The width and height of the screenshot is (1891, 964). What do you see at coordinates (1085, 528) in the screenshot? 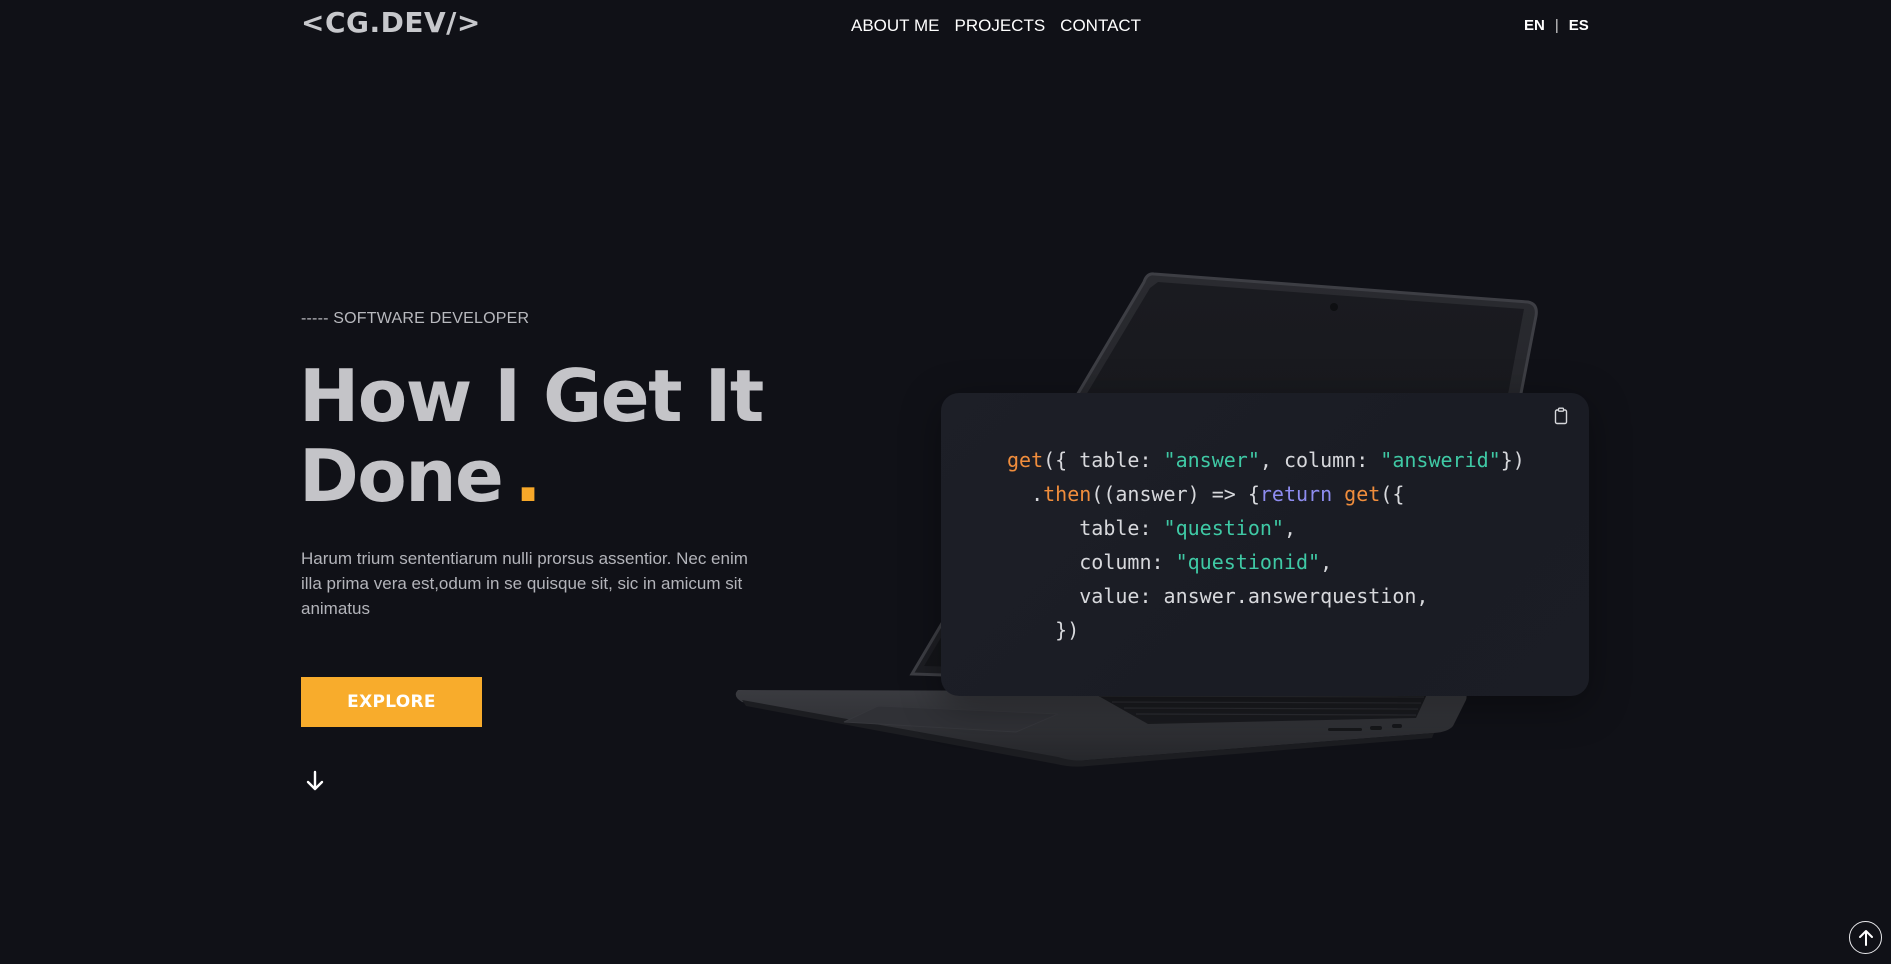
I see `code-token: table:` at bounding box center [1085, 528].